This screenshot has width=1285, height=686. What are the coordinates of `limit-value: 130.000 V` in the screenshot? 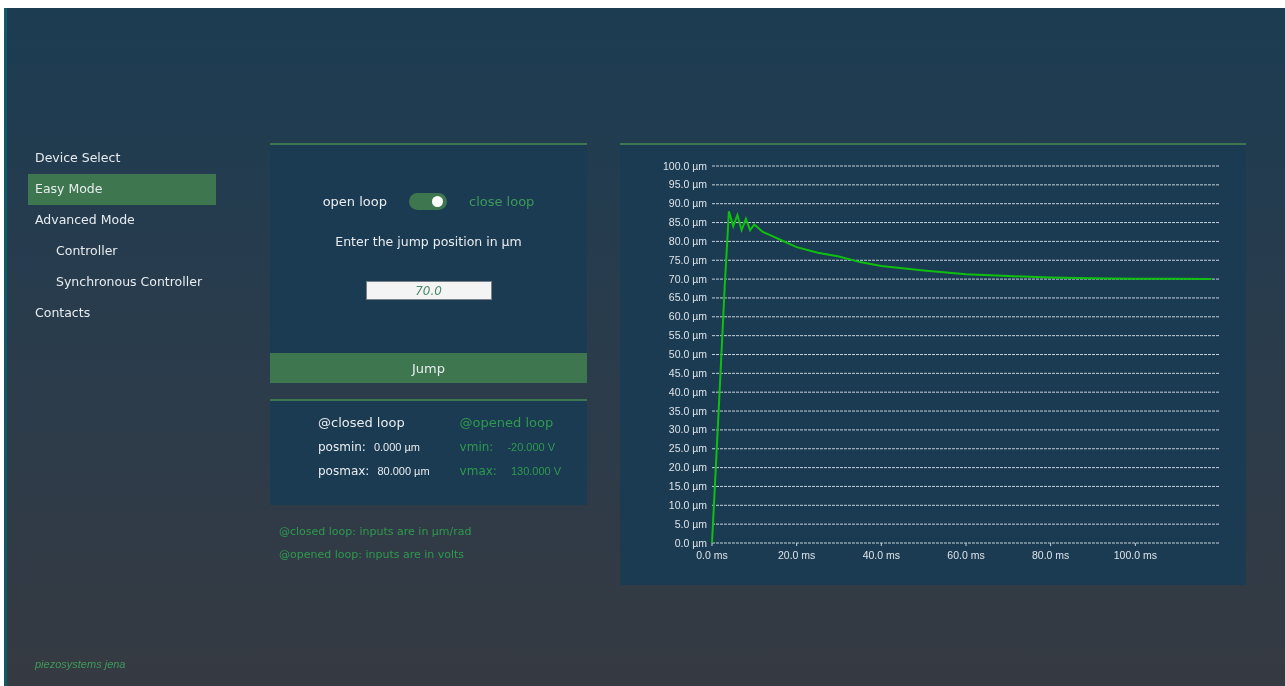 It's located at (536, 471).